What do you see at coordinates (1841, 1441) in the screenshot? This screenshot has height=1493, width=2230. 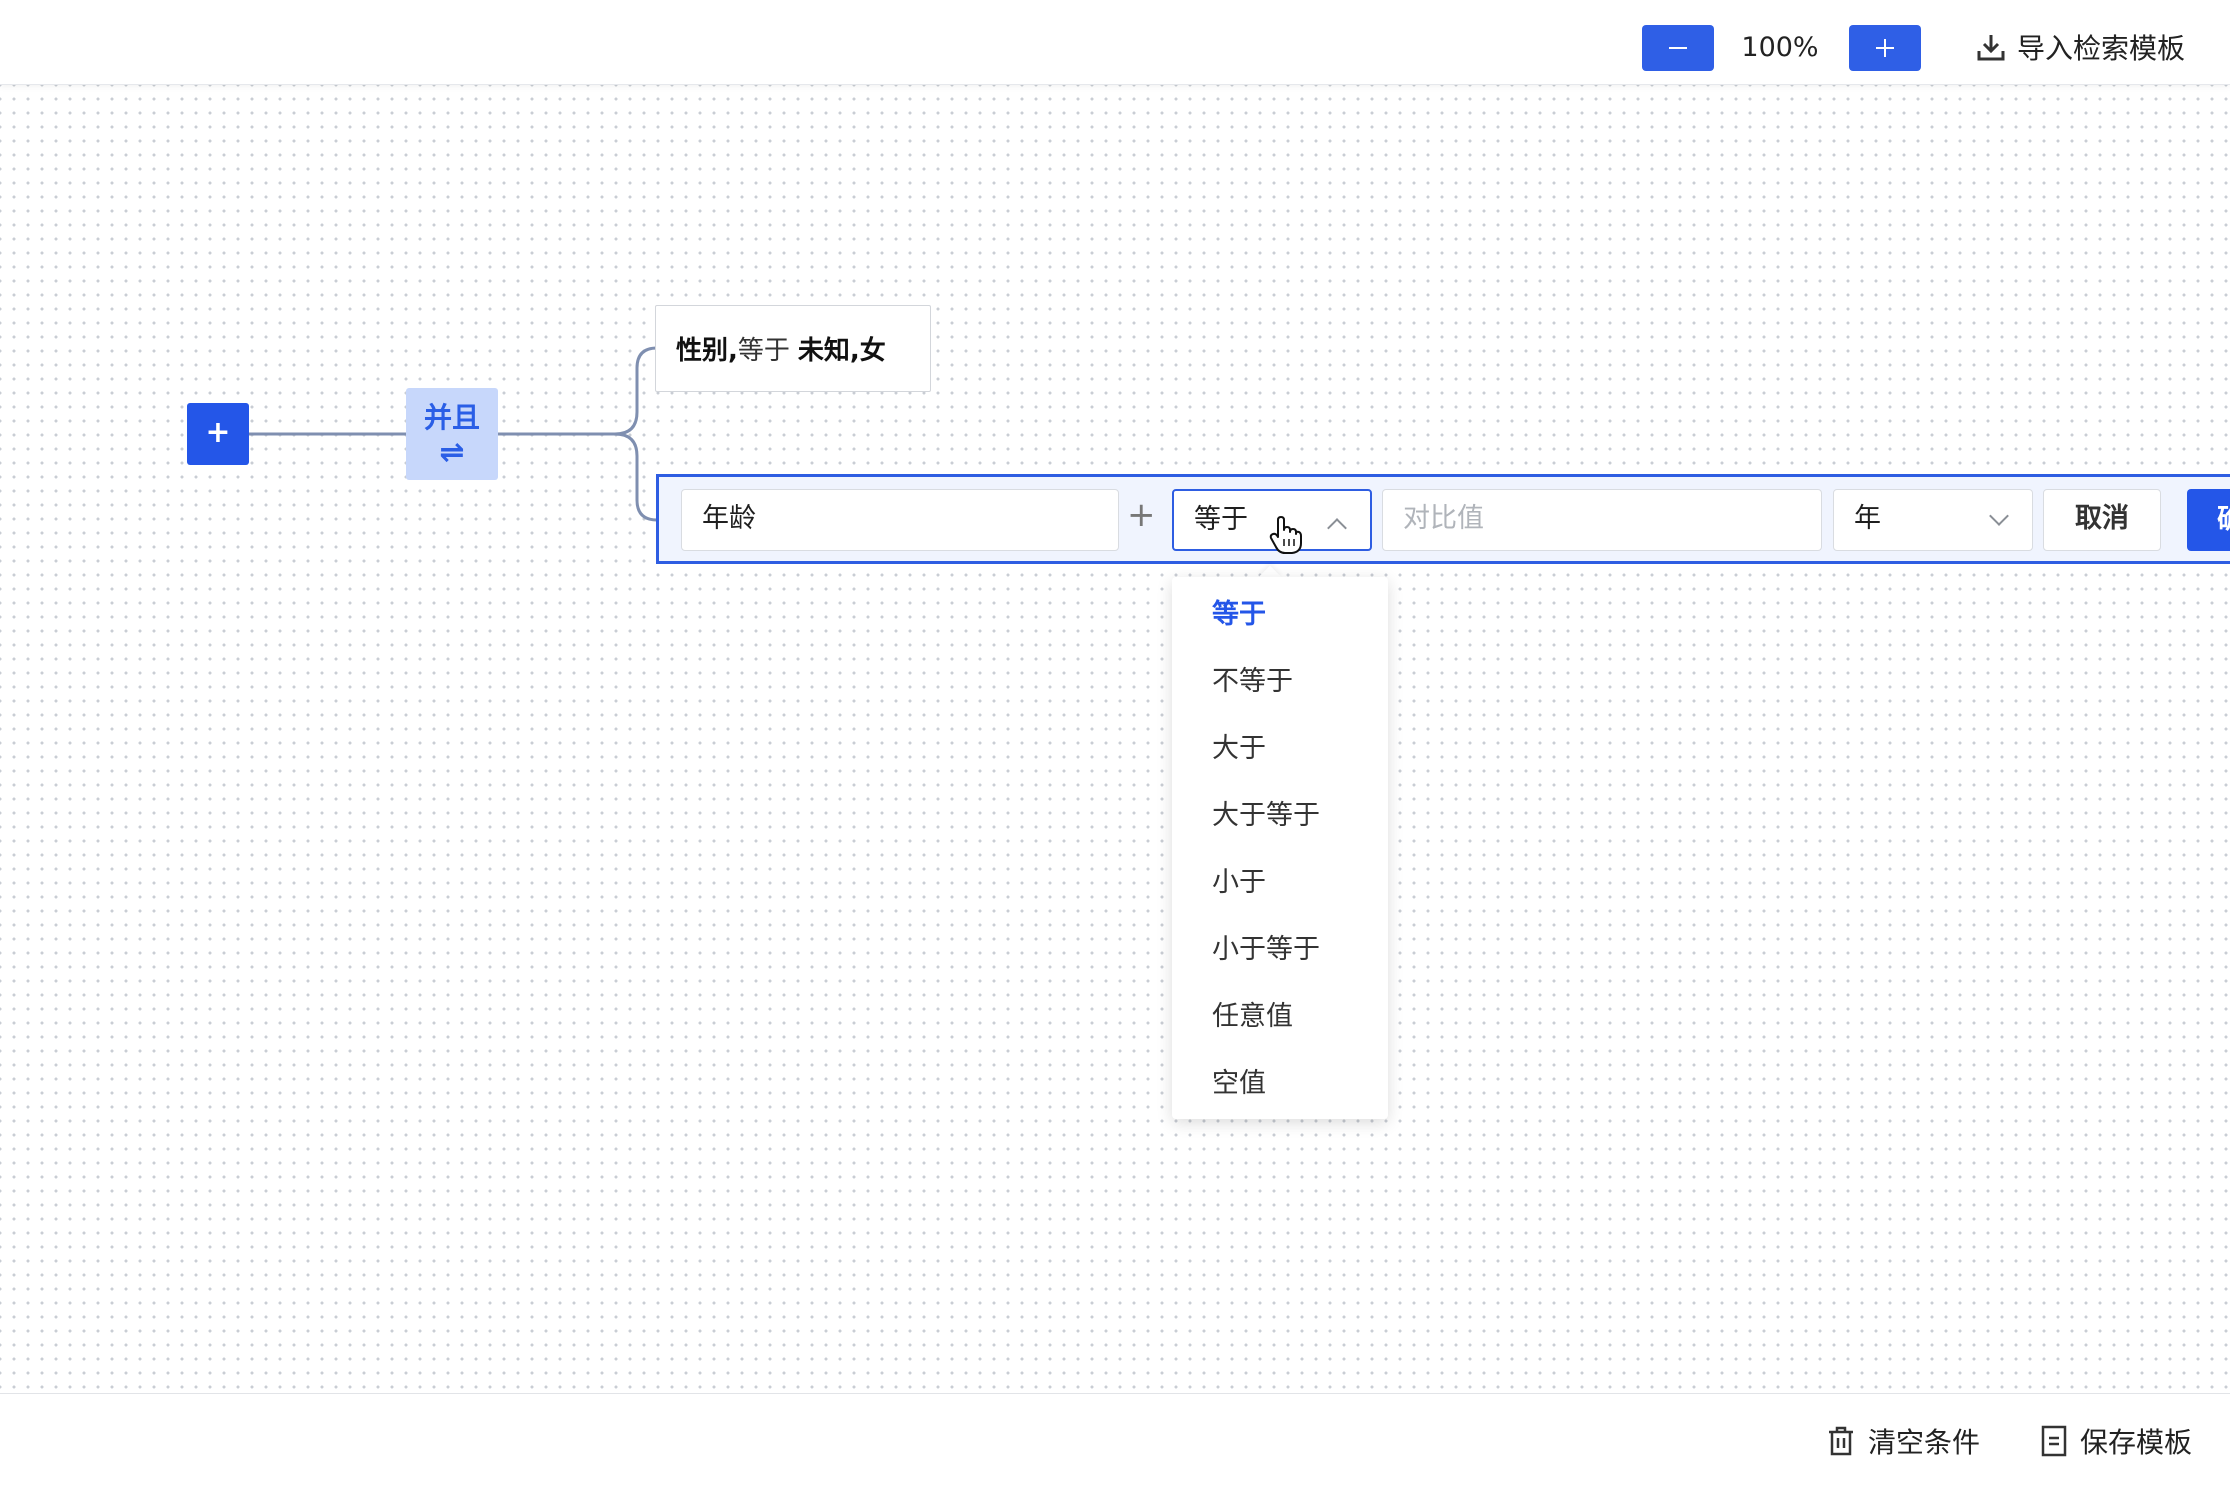 I see `trash-icon` at bounding box center [1841, 1441].